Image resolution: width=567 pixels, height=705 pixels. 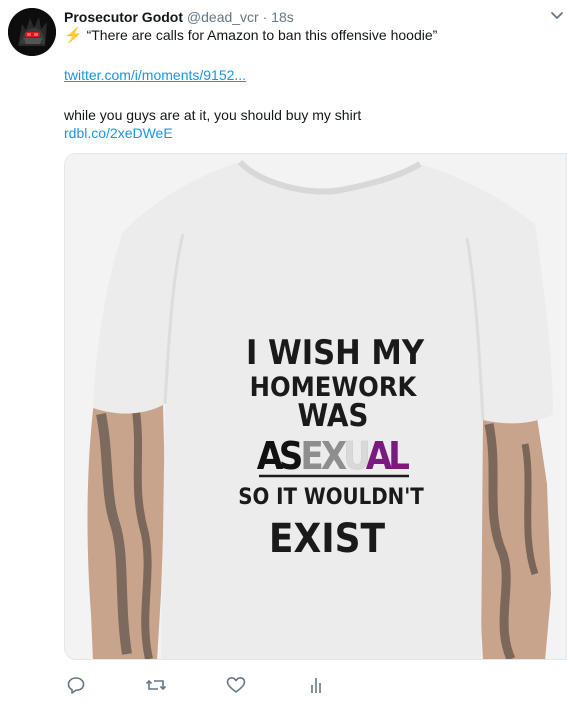 I want to click on timestamp: 18s, so click(x=282, y=17).